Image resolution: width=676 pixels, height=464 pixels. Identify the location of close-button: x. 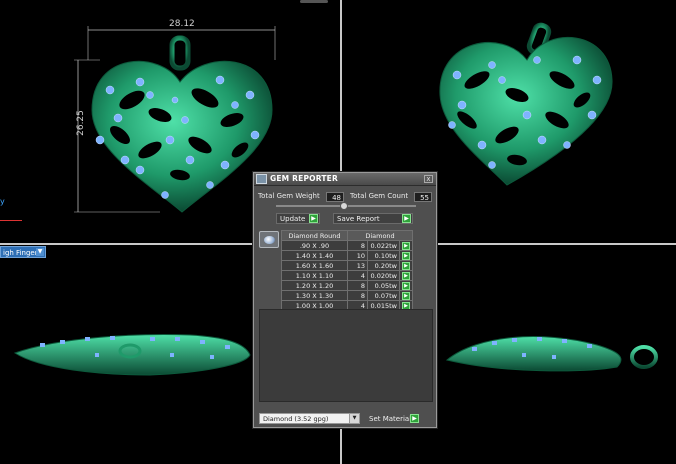
(428, 179).